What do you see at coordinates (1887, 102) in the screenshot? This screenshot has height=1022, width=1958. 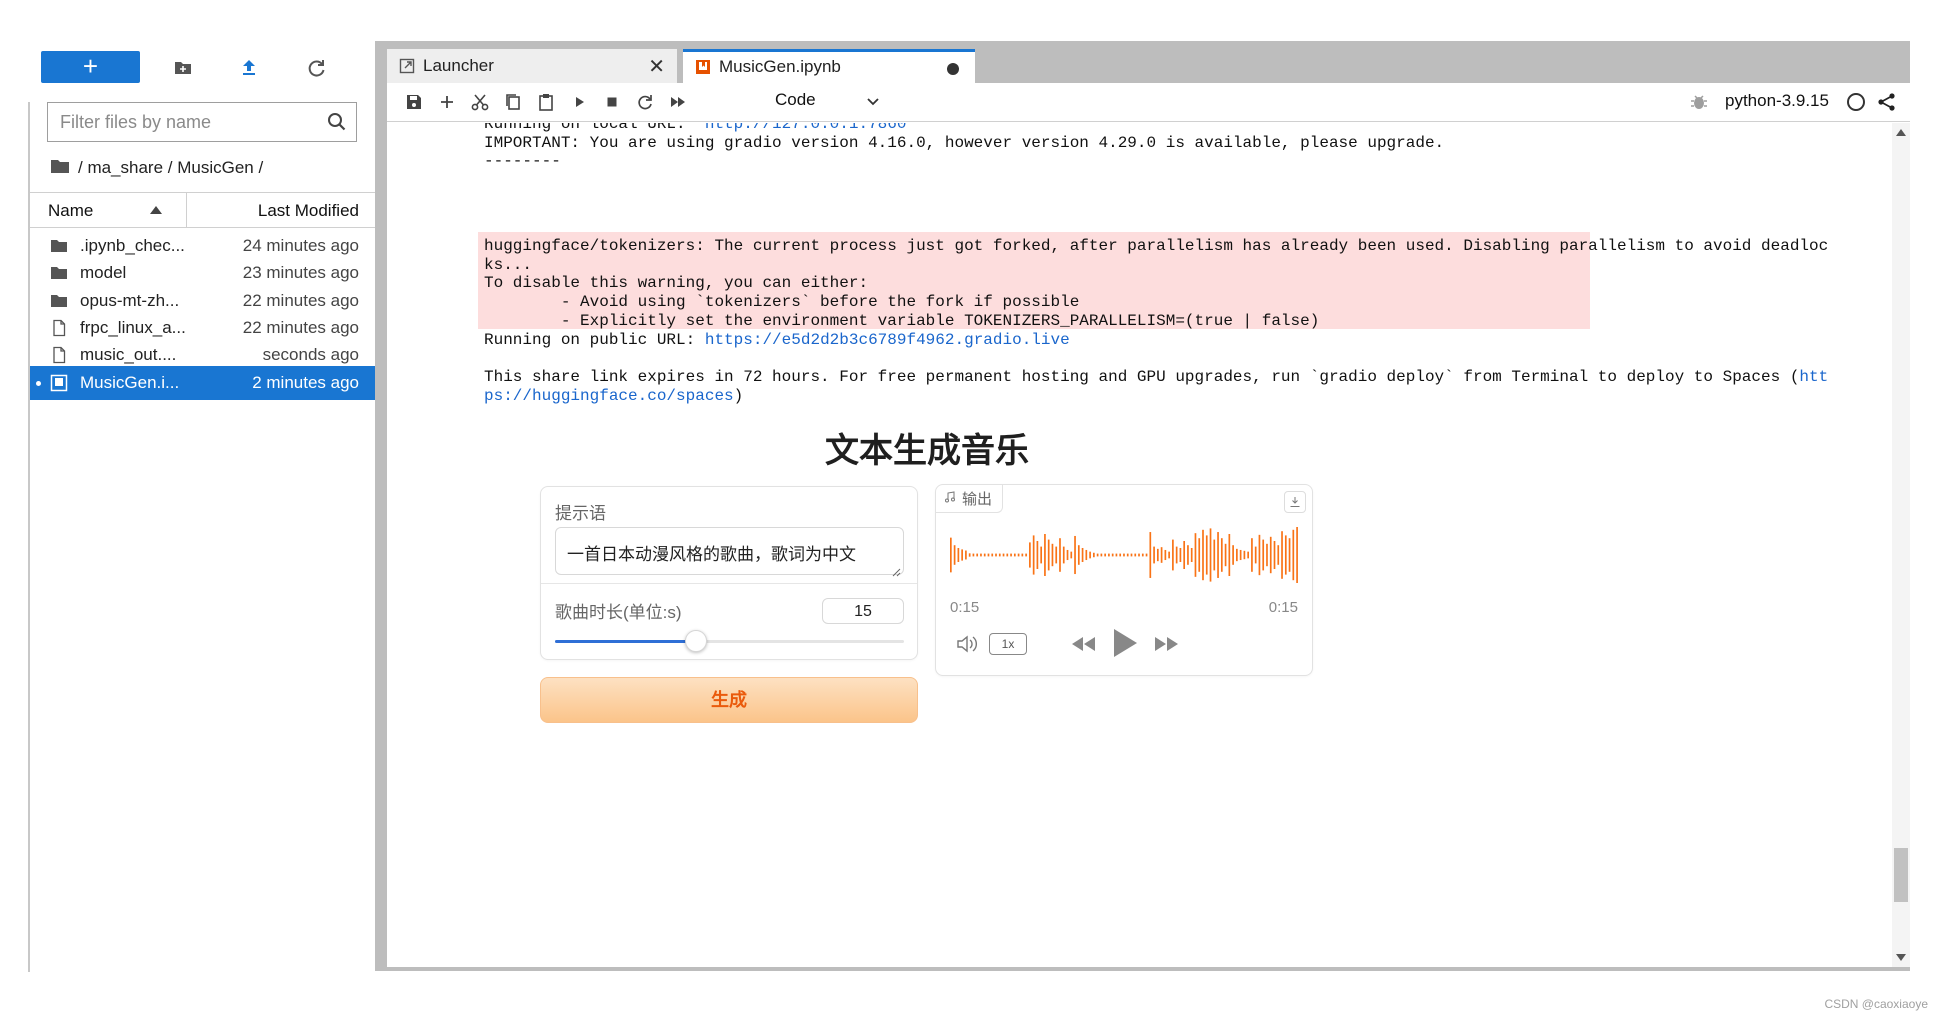 I see `share-icon` at bounding box center [1887, 102].